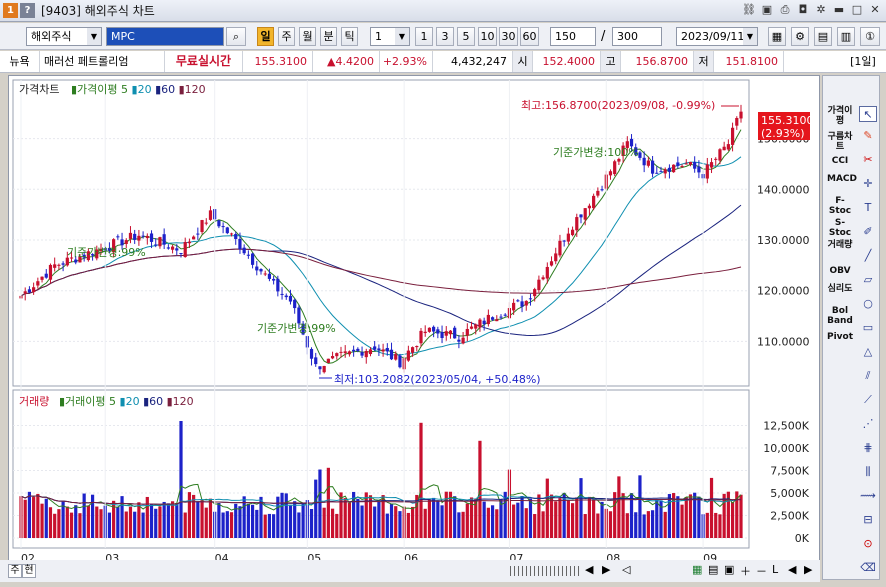  I want to click on auto-icon: ⊙, so click(868, 544).